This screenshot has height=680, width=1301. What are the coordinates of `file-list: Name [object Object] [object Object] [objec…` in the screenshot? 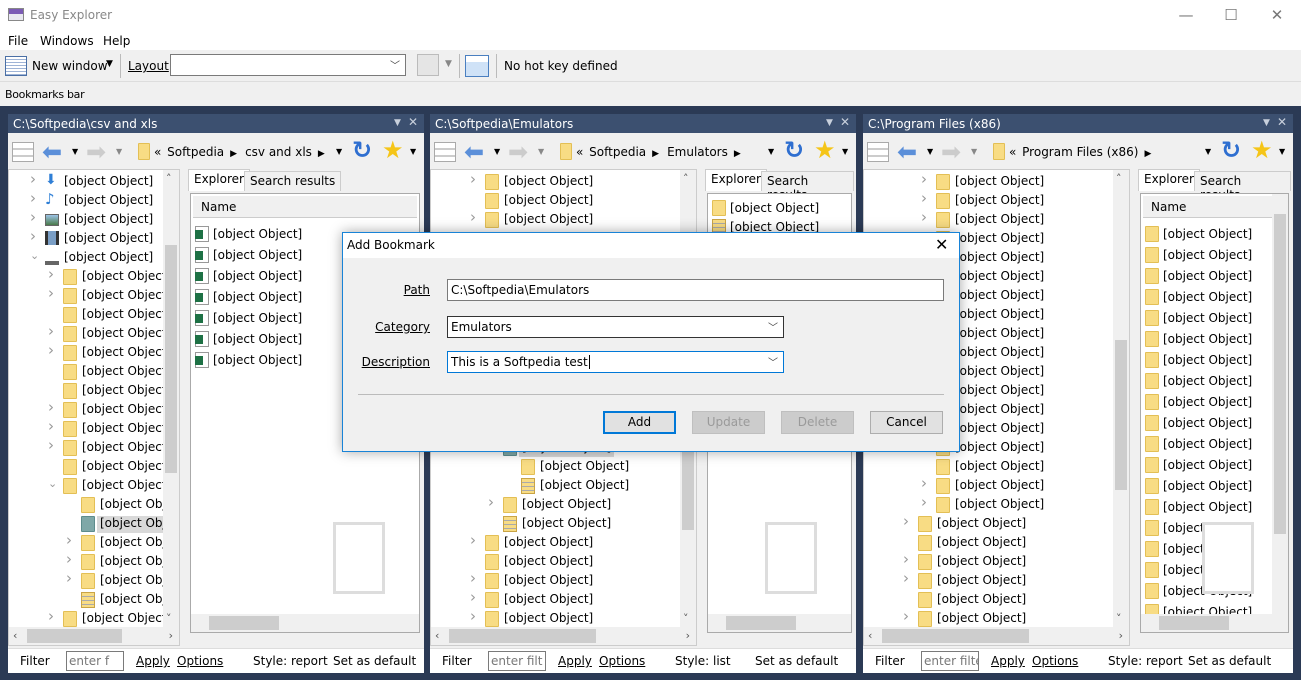 It's located at (1214, 413).